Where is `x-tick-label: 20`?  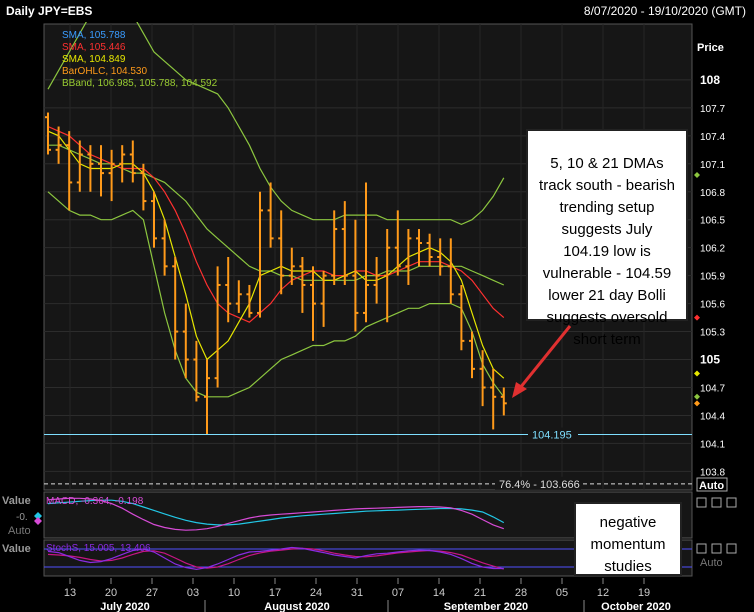 x-tick-label: 20 is located at coordinates (111, 593).